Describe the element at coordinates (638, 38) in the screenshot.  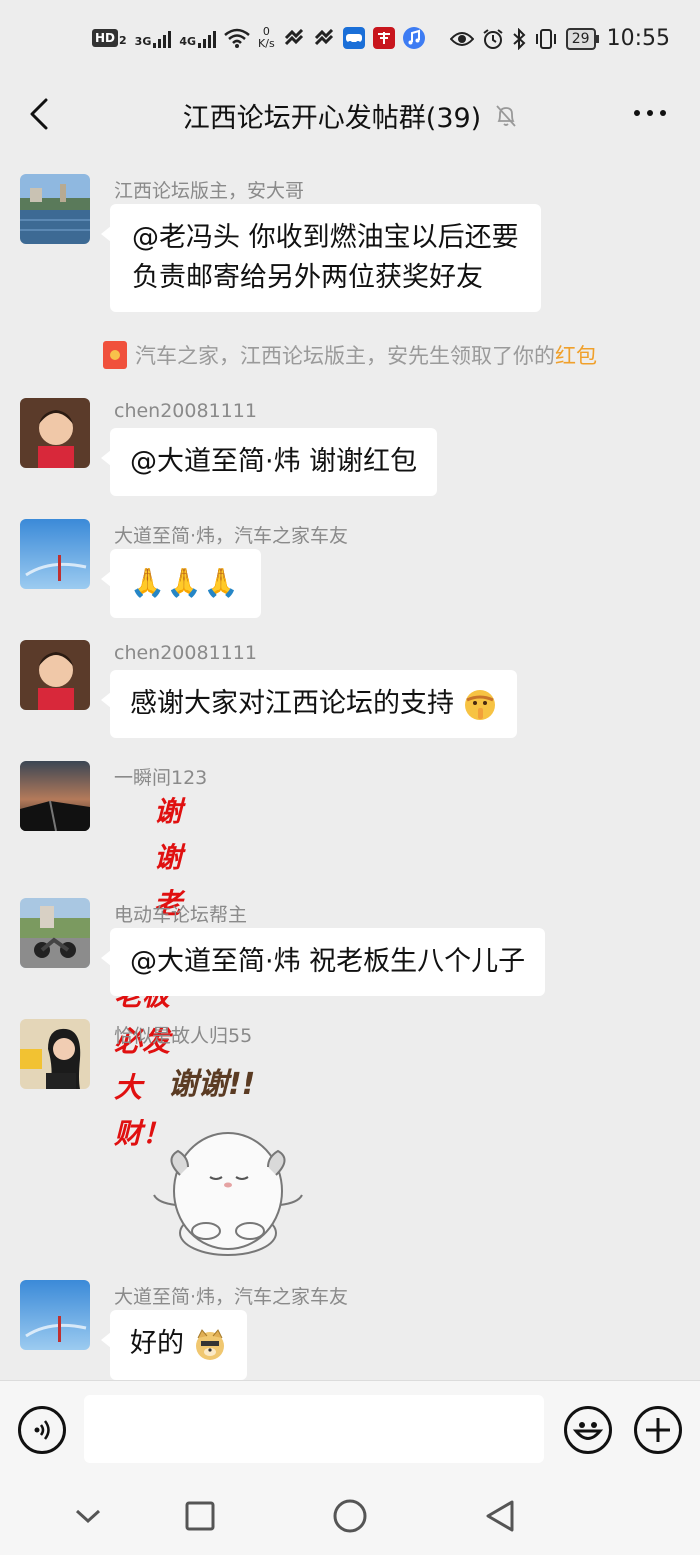
I see `clock: 10:55` at that location.